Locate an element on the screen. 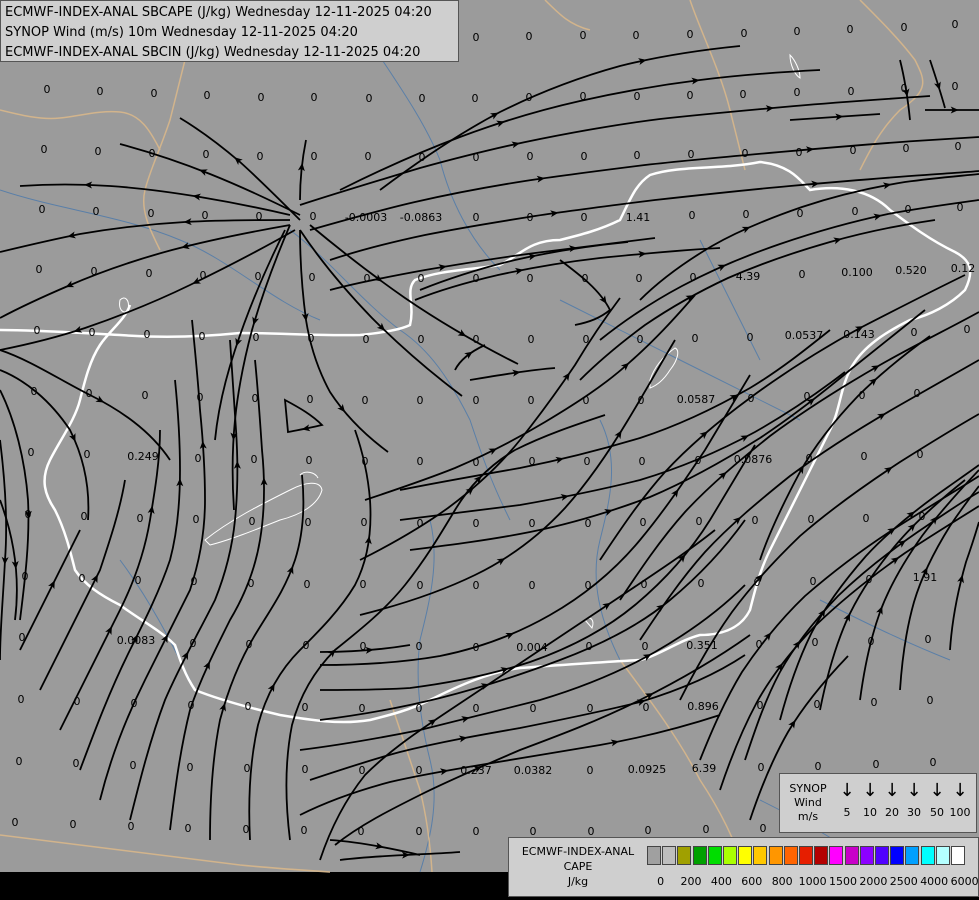 The height and width of the screenshot is (900, 979). cape-legend-label: ECMWF-INDEX-ANAL CAPE J/kg is located at coordinates (578, 866).